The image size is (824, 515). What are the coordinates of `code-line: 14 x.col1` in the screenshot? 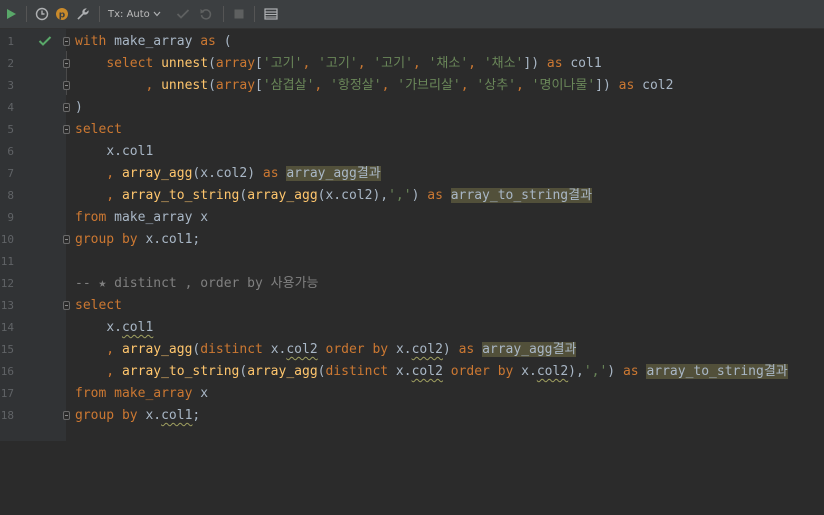 It's located at (412, 328).